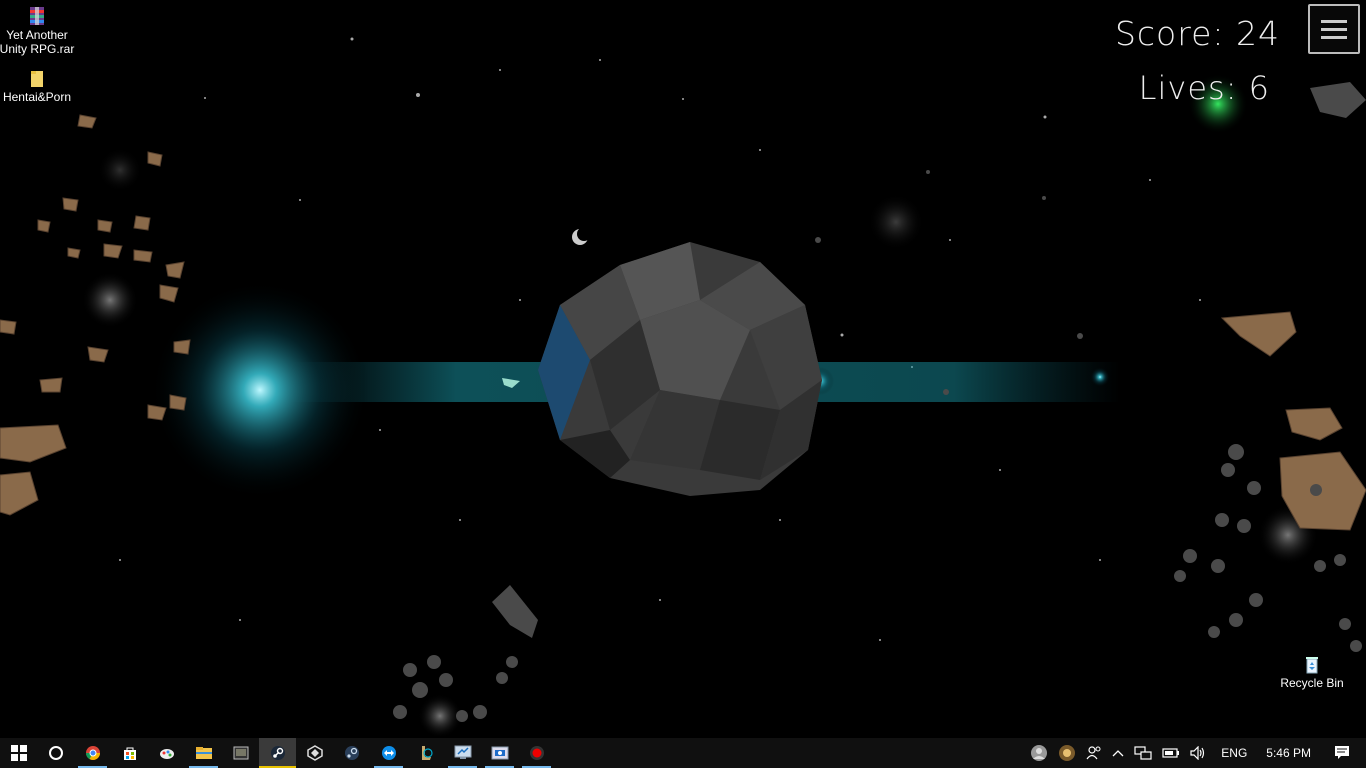 The height and width of the screenshot is (768, 1366). What do you see at coordinates (1204, 88) in the screenshot?
I see `lives-display: Lives: 6` at bounding box center [1204, 88].